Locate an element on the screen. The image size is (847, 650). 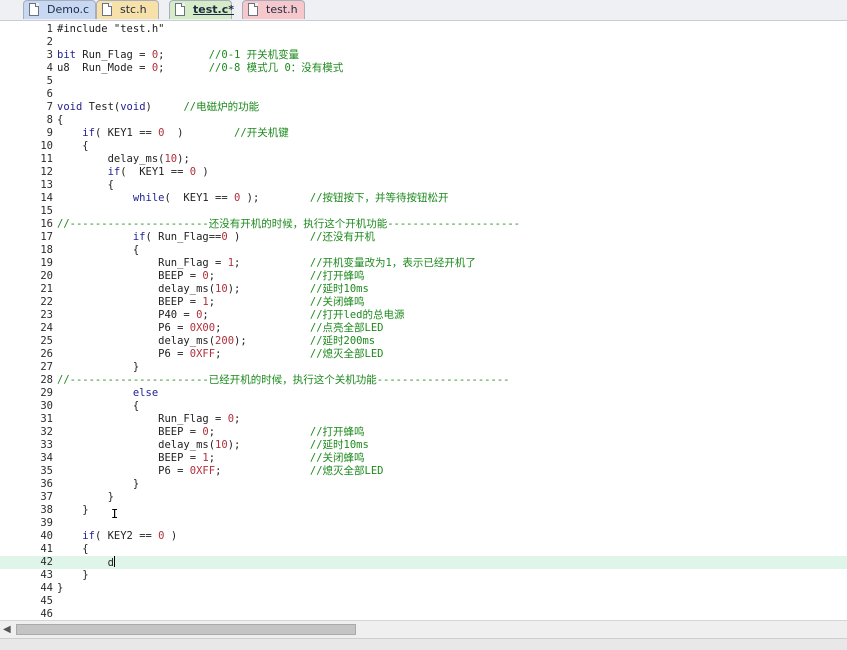
line-number: 5 is located at coordinates (49, 81).